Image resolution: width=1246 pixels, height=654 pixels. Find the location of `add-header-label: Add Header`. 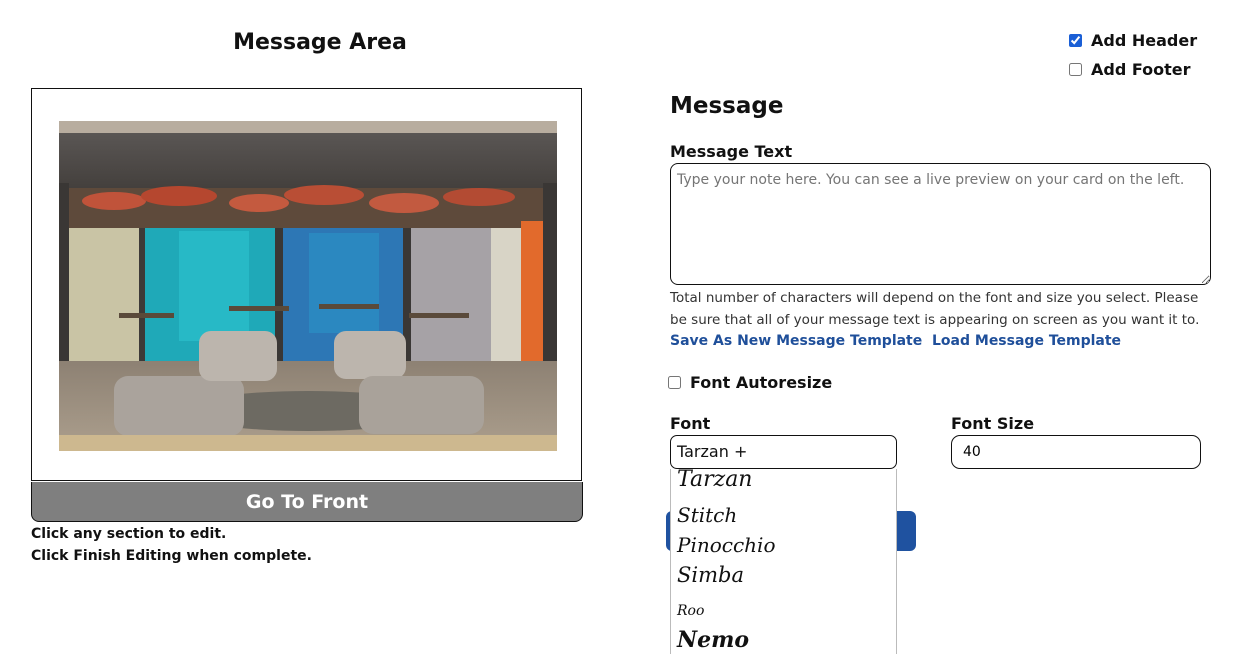

add-header-label: Add Header is located at coordinates (1144, 40).